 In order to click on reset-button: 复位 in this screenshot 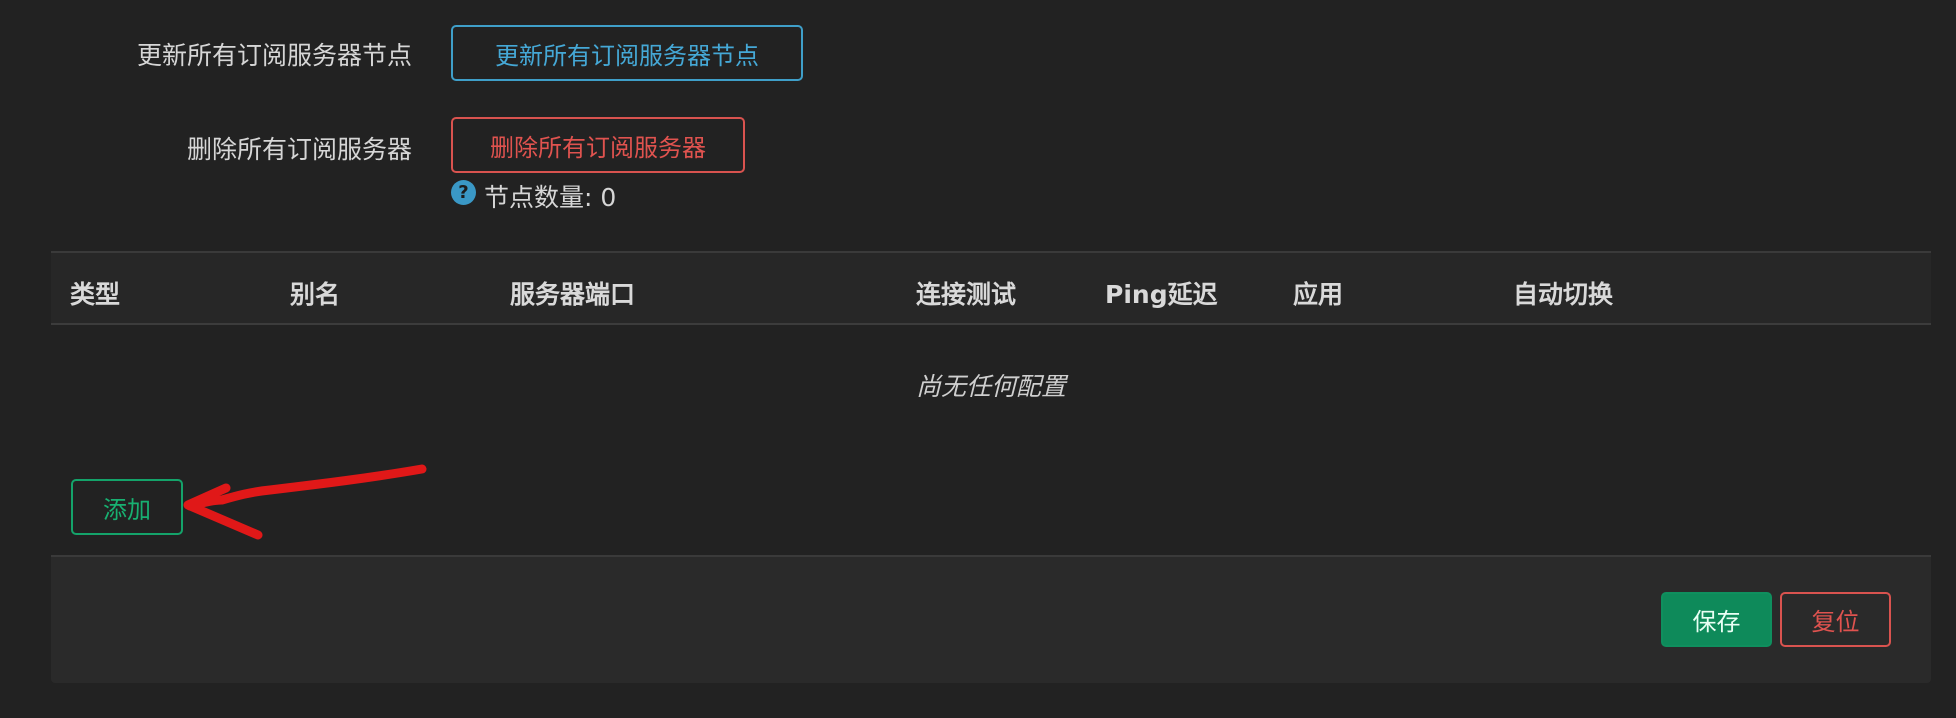, I will do `click(1835, 619)`.